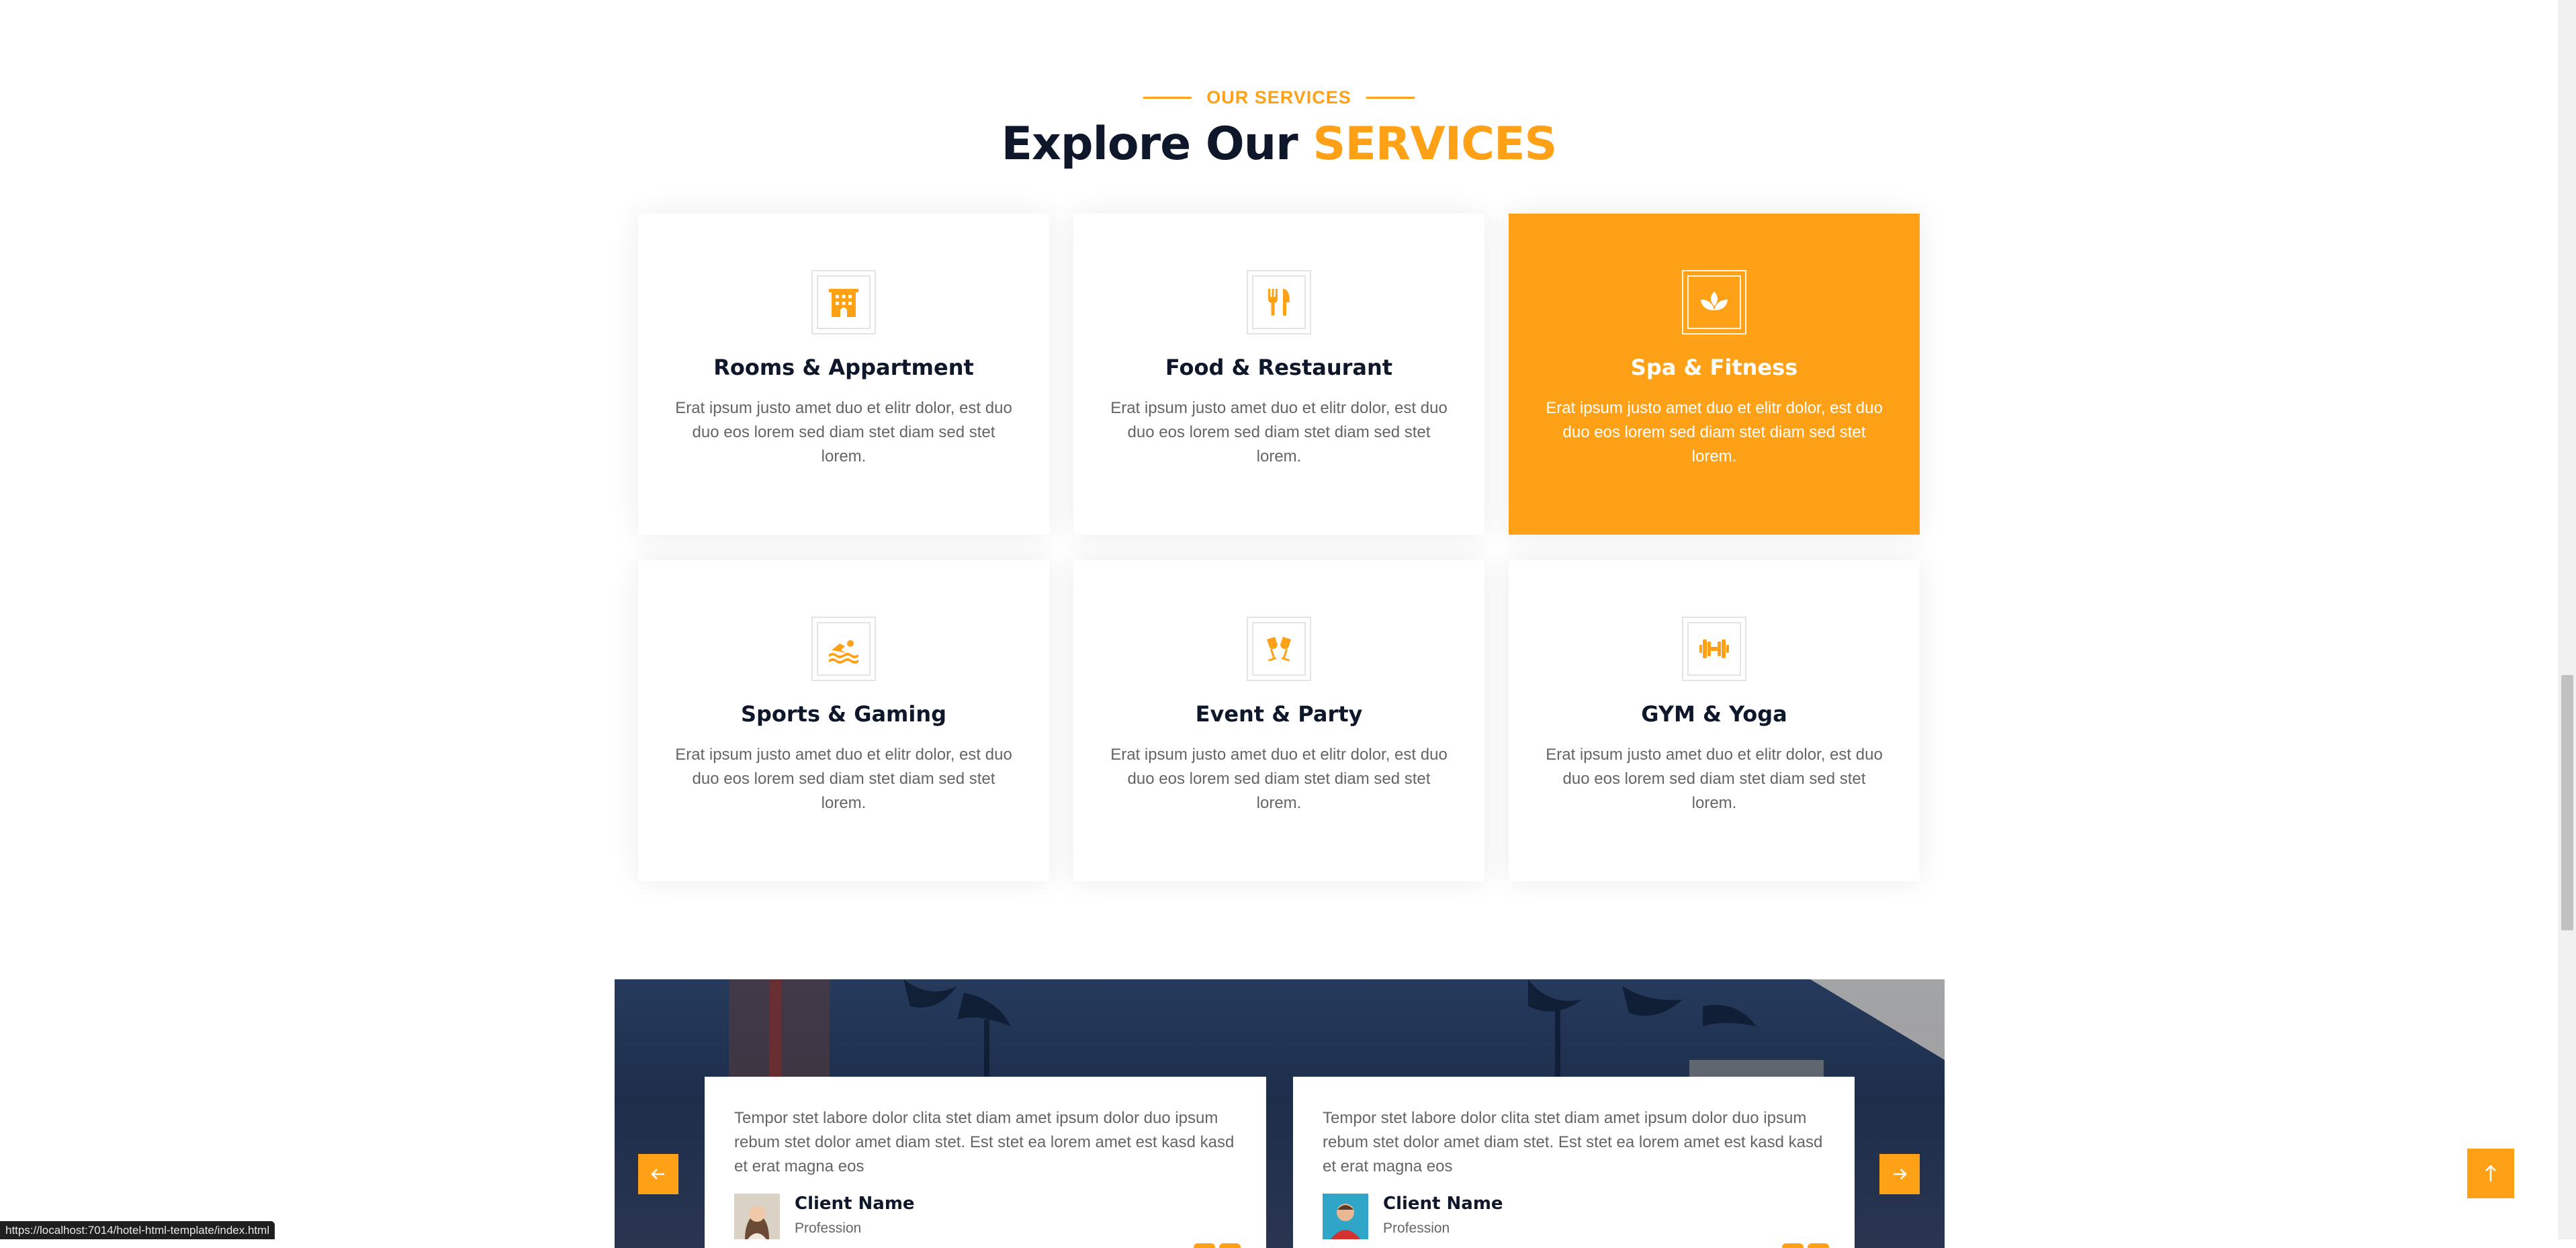 Image resolution: width=2576 pixels, height=1248 pixels. Describe the element at coordinates (843, 367) in the screenshot. I see `service-title: Rooms & Appartment` at that location.